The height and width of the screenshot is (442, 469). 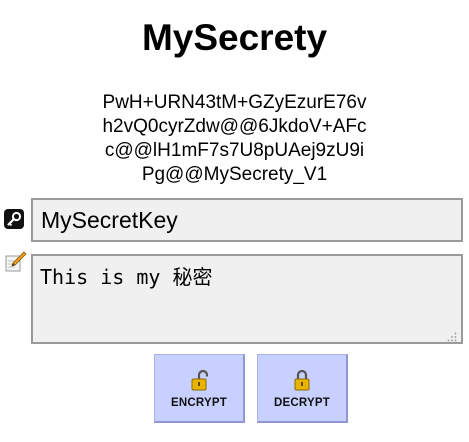 What do you see at coordinates (302, 403) in the screenshot?
I see `decrypt-button-label: DECRYPT` at bounding box center [302, 403].